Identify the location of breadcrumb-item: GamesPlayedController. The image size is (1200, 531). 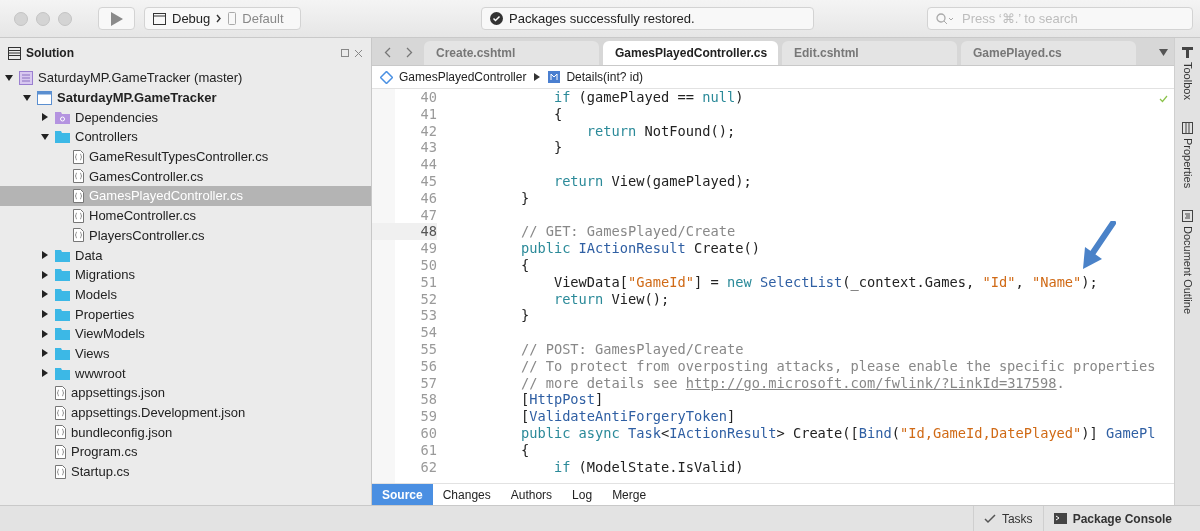
(453, 77).